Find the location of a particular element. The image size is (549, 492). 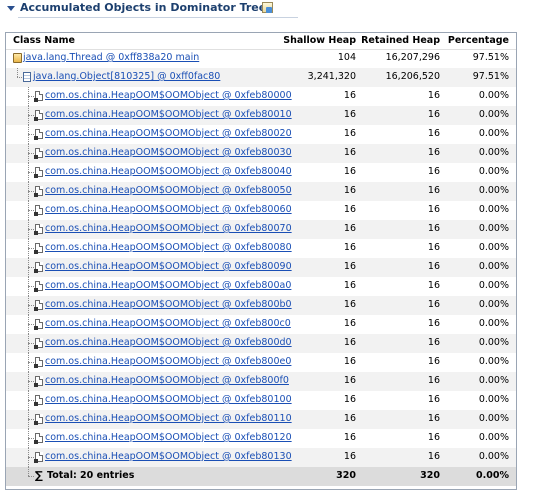

column-header-class-name: Class Name is located at coordinates (44, 41).